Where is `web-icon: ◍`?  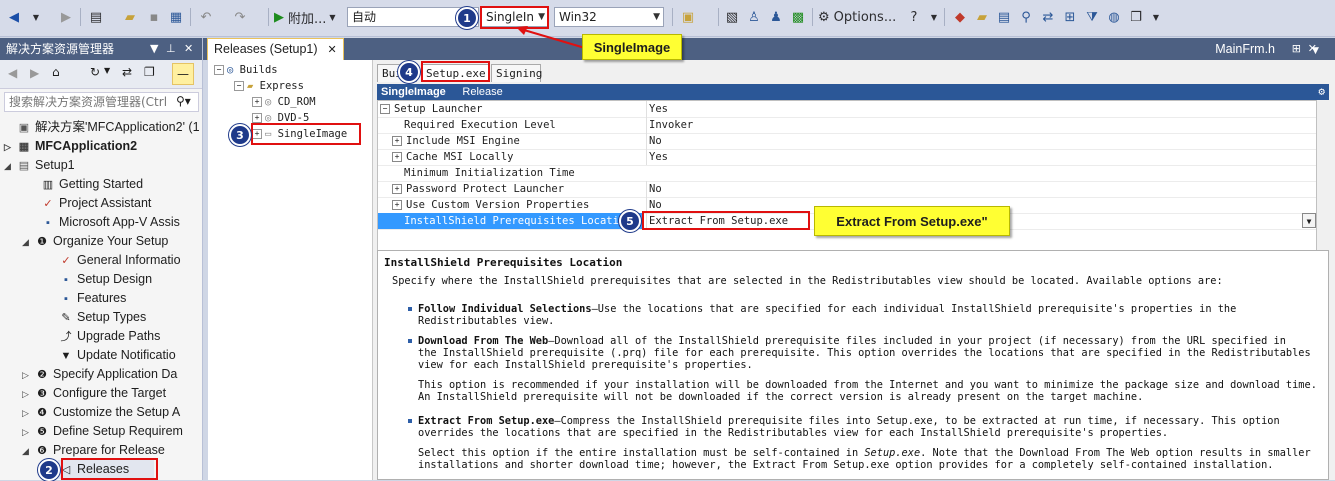
web-icon: ◍ is located at coordinates (1114, 17).